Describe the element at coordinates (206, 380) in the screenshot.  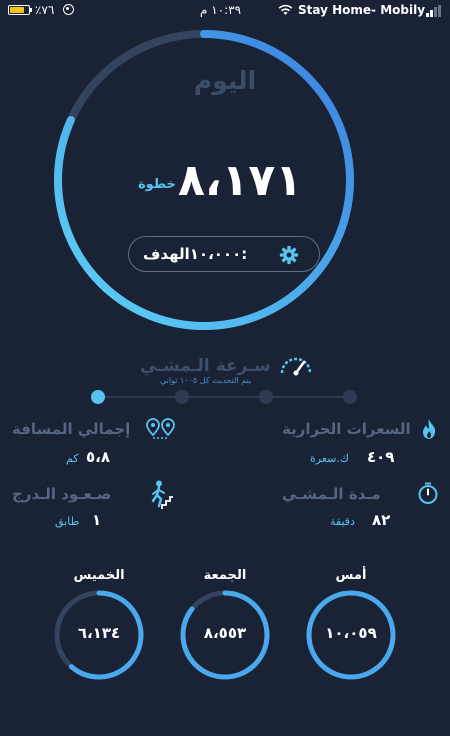
I see `update-interval-text: يتم التحديث كل ١٠٠٥ ثواني` at that location.